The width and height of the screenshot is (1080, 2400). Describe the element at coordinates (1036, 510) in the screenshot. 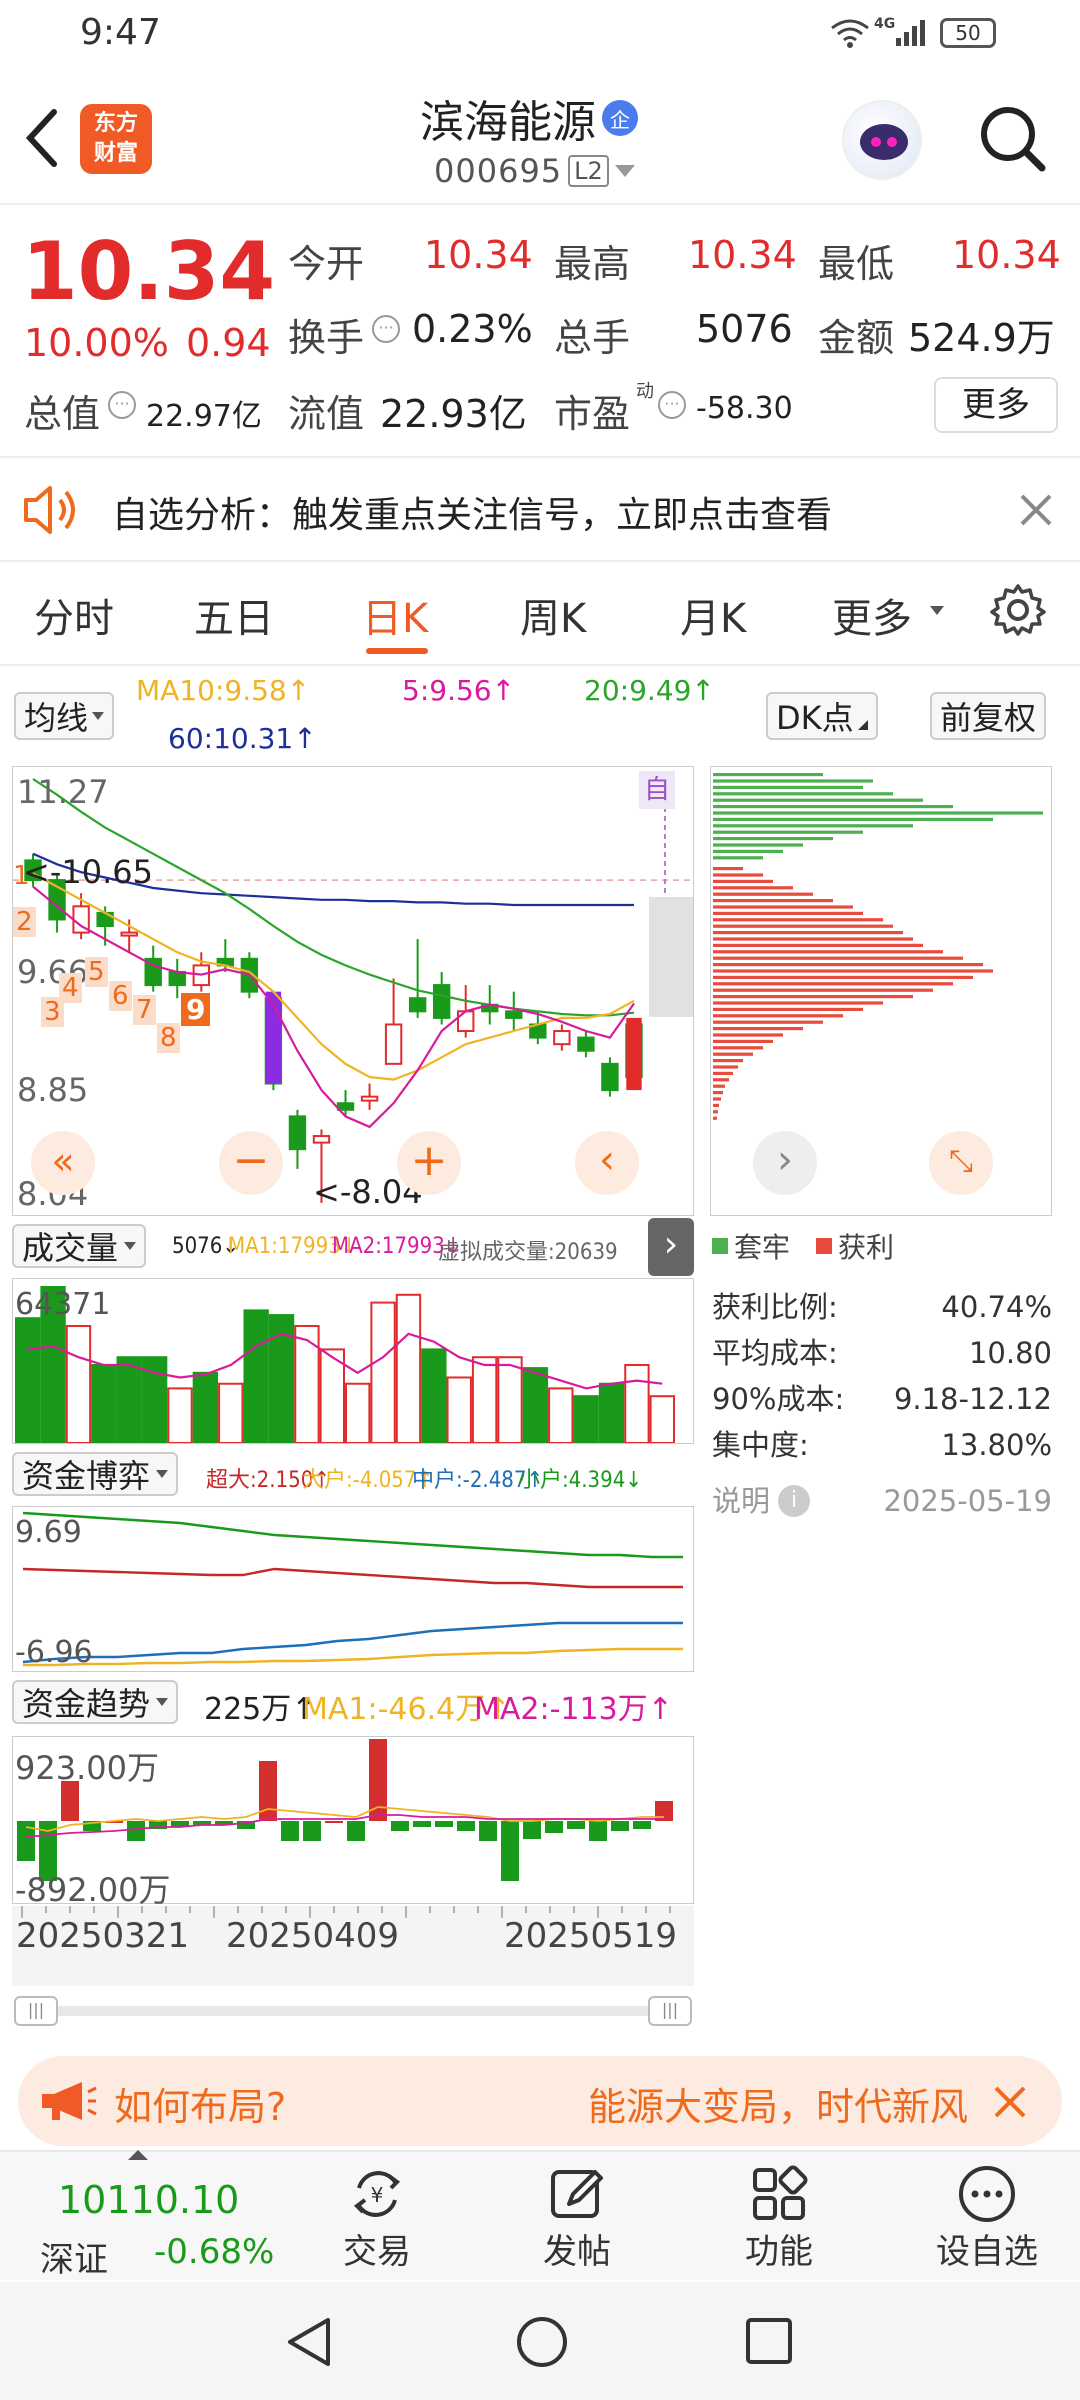

I see `close-icon` at that location.